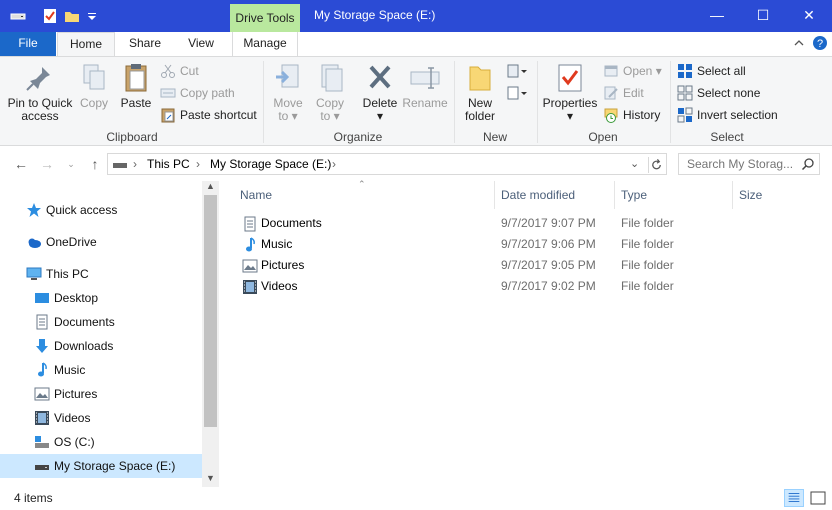  Describe the element at coordinates (72, 418) in the screenshot. I see `nav-videos-label: Videos` at that location.